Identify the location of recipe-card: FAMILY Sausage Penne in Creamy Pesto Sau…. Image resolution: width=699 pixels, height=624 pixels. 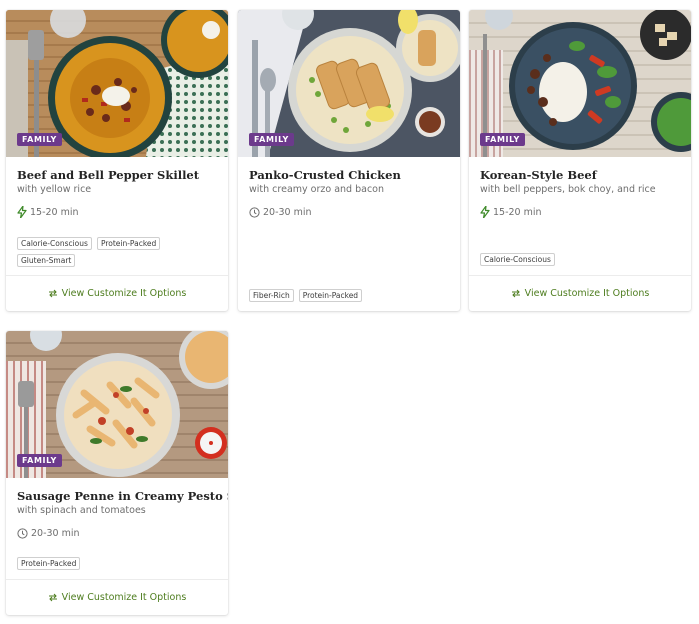
(117, 473).